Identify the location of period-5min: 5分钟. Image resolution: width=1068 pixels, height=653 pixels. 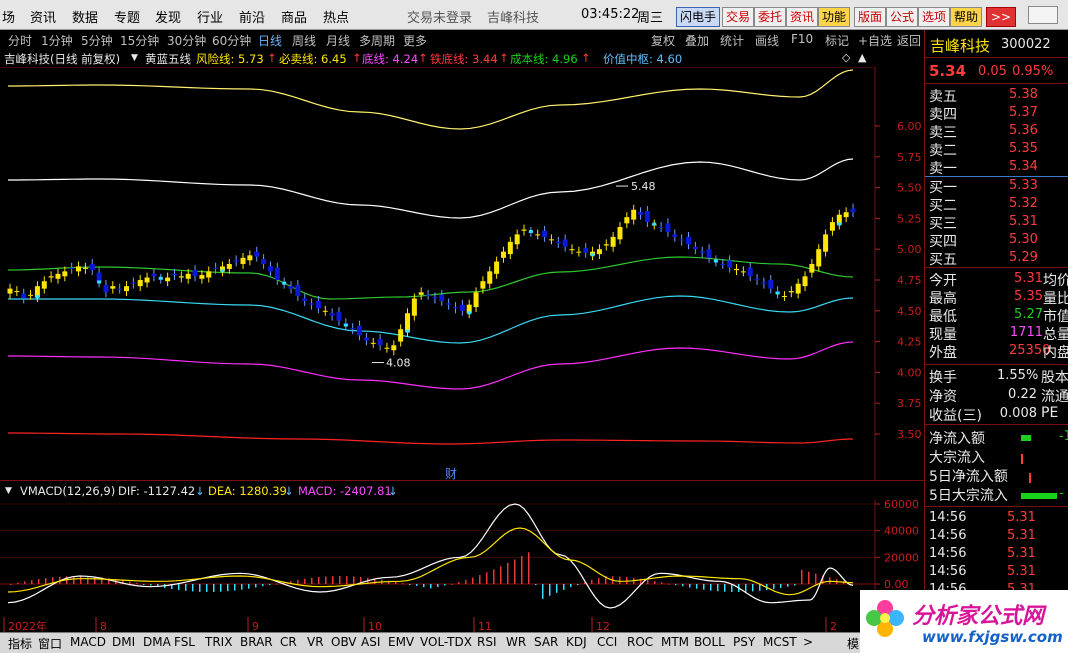
(97, 40).